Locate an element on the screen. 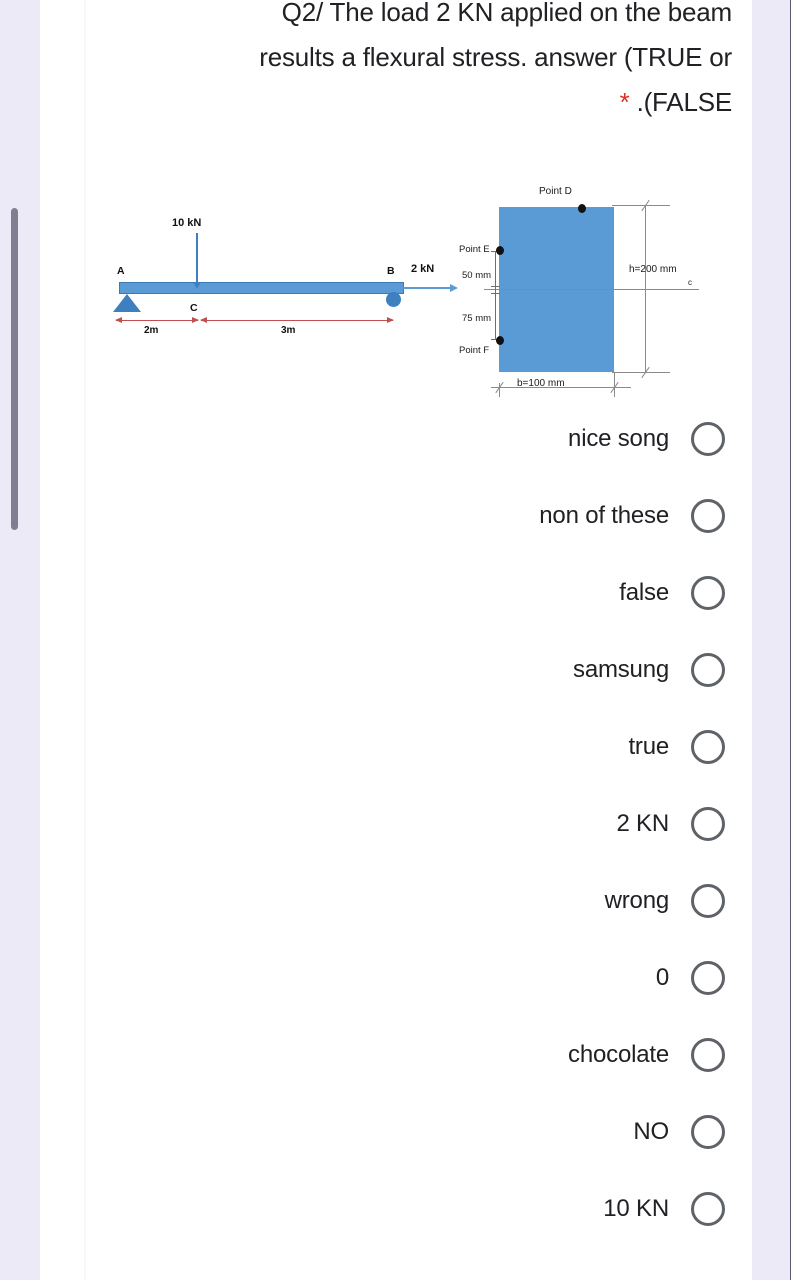 The height and width of the screenshot is (1280, 794). beam-label-axial-load: 2 kN is located at coordinates (423, 269).